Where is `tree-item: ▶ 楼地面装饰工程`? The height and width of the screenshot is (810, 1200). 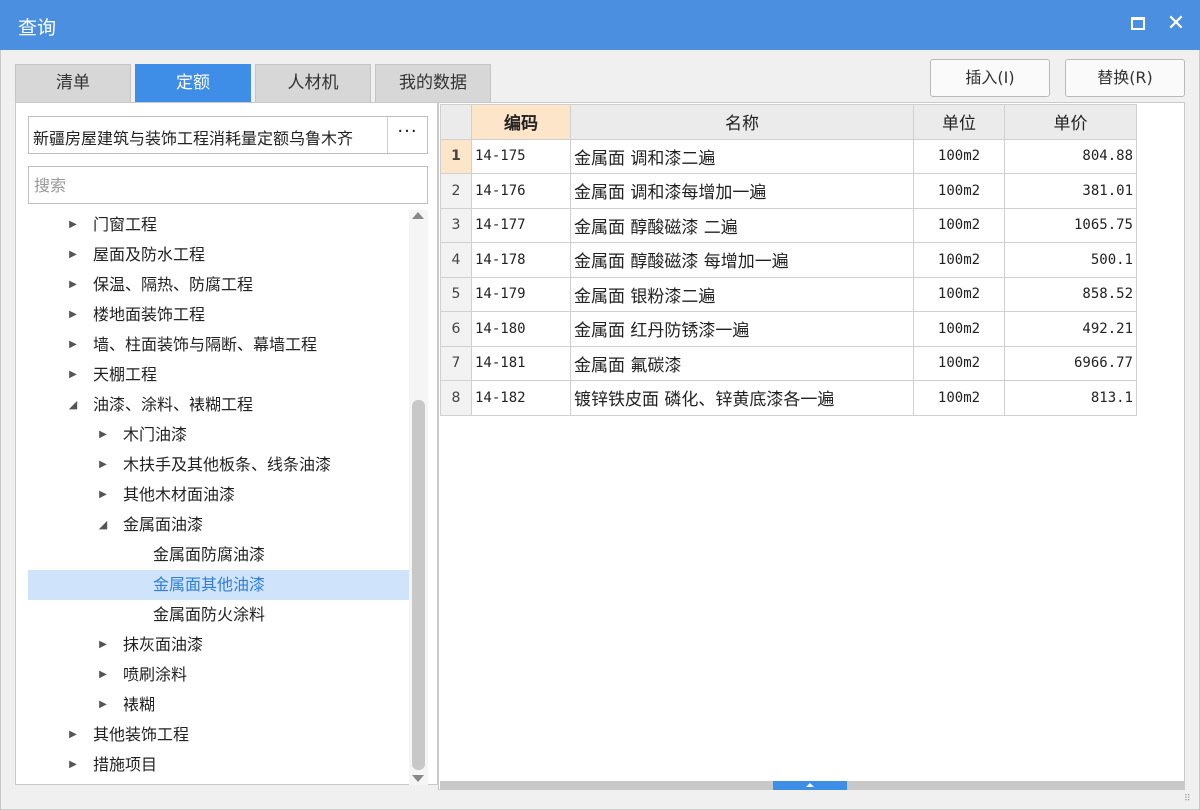
tree-item: ▶ 楼地面装饰工程 is located at coordinates (218, 315).